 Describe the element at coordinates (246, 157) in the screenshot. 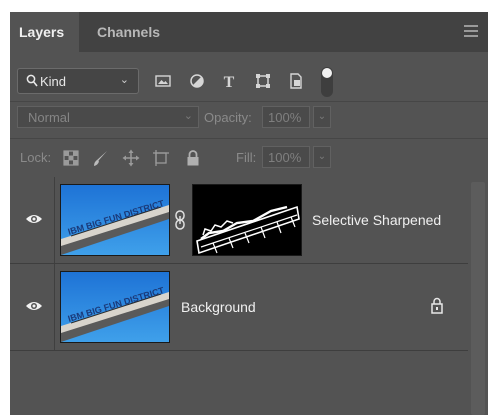

I see `fill-label: Fill:` at that location.